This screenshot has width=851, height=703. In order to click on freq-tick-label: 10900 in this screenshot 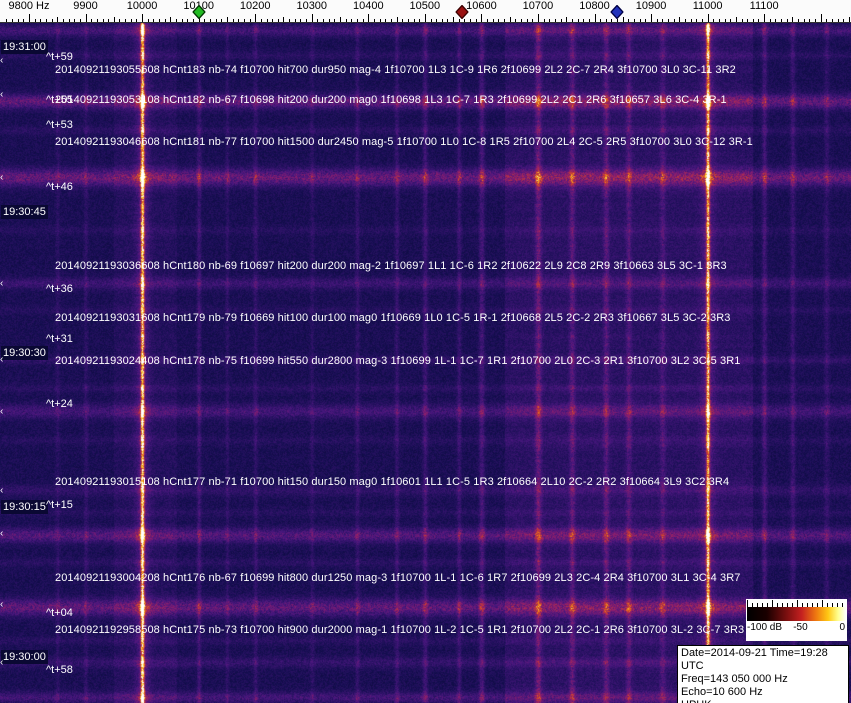, I will do `click(651, 6)`.